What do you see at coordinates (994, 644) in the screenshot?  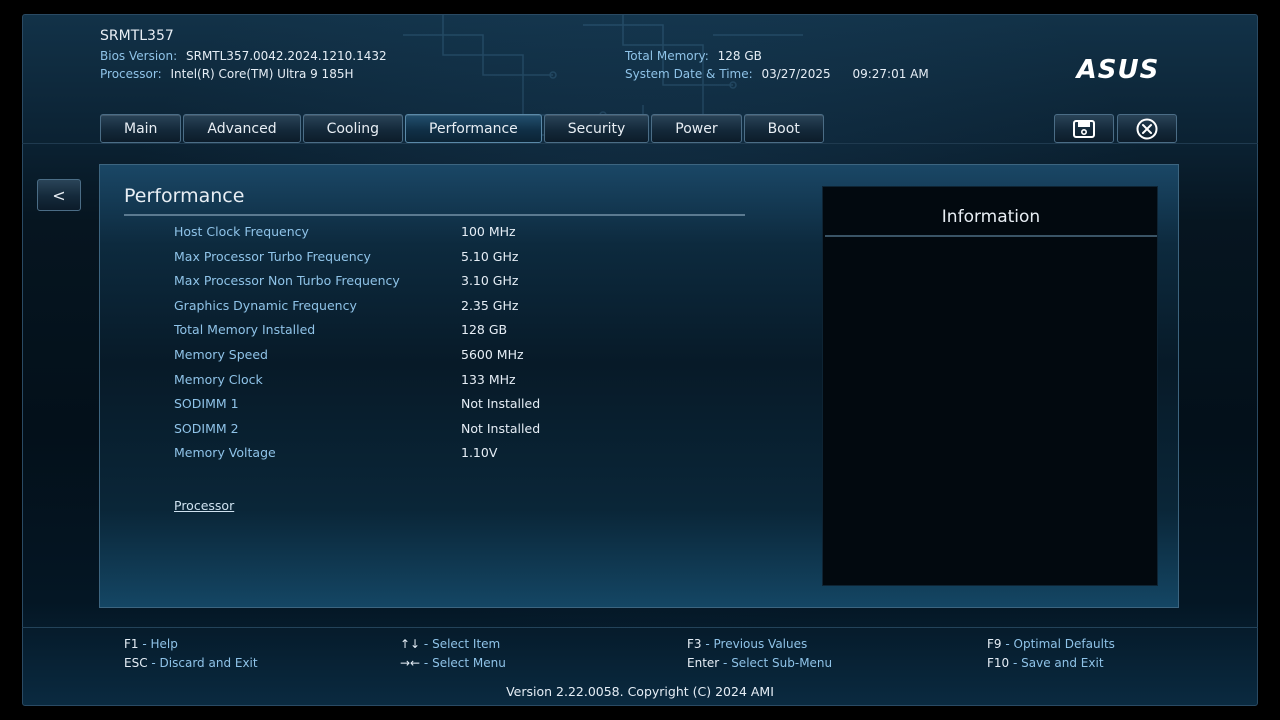 I see `hotkey-key: F9` at bounding box center [994, 644].